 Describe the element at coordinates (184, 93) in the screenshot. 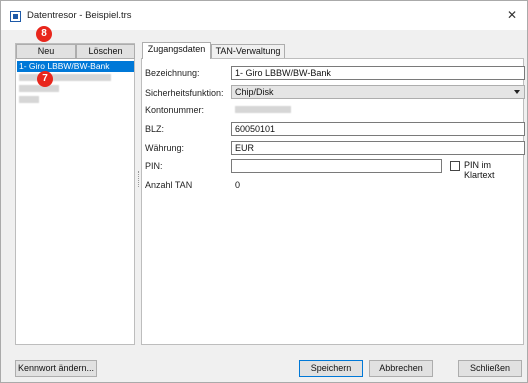

I see `sicherheitsfunktion-label: Sicherheitsfunktion:` at that location.